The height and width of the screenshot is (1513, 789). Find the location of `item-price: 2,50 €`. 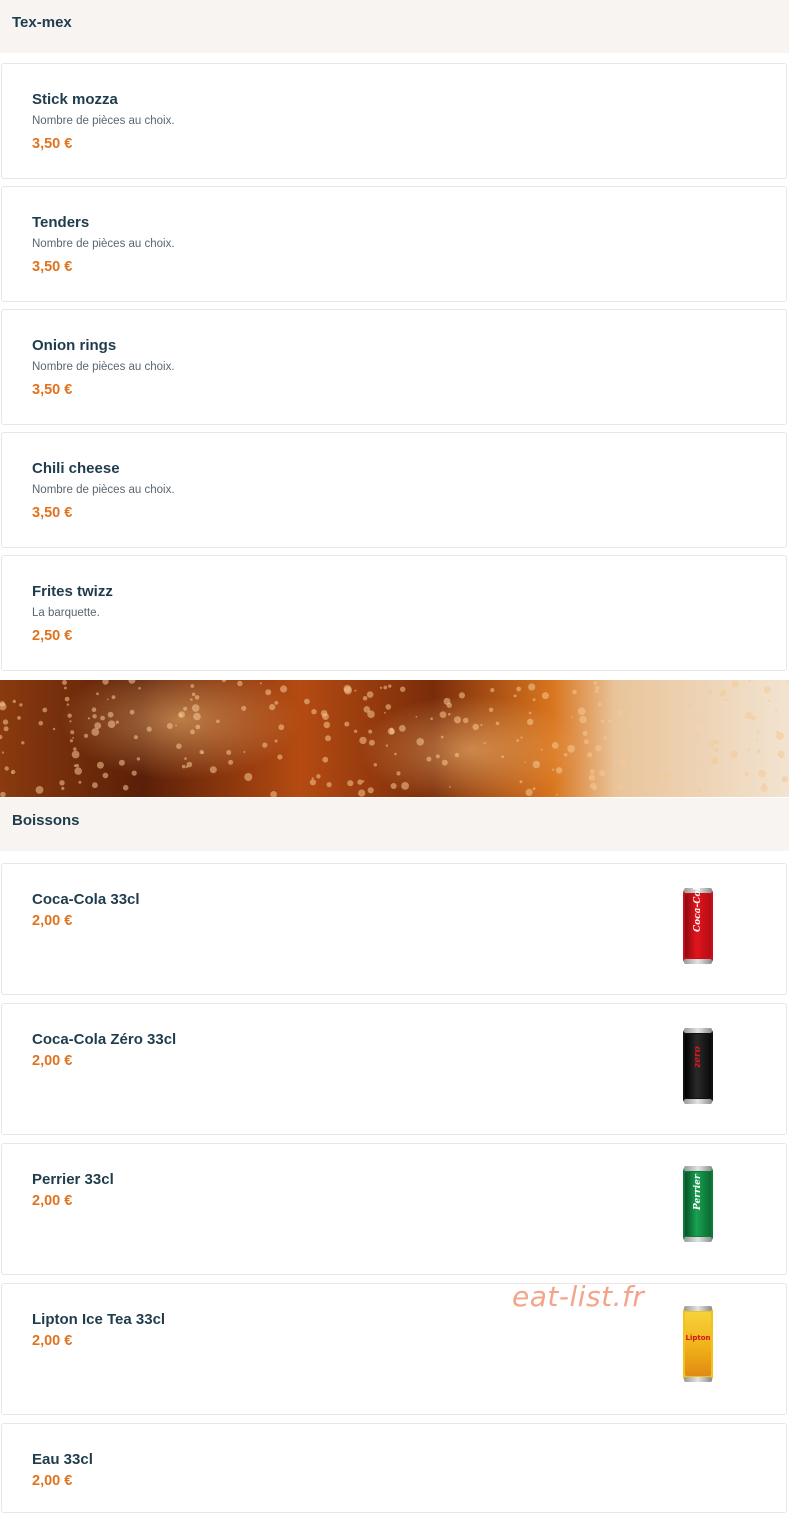

item-price: 2,50 € is located at coordinates (52, 636).